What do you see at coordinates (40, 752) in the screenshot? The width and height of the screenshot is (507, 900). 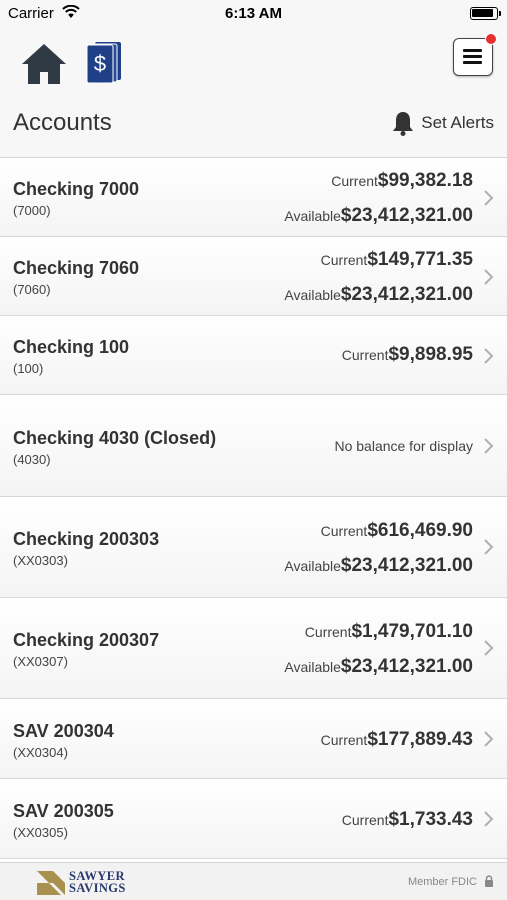 I see `account-number: (XX0304)` at bounding box center [40, 752].